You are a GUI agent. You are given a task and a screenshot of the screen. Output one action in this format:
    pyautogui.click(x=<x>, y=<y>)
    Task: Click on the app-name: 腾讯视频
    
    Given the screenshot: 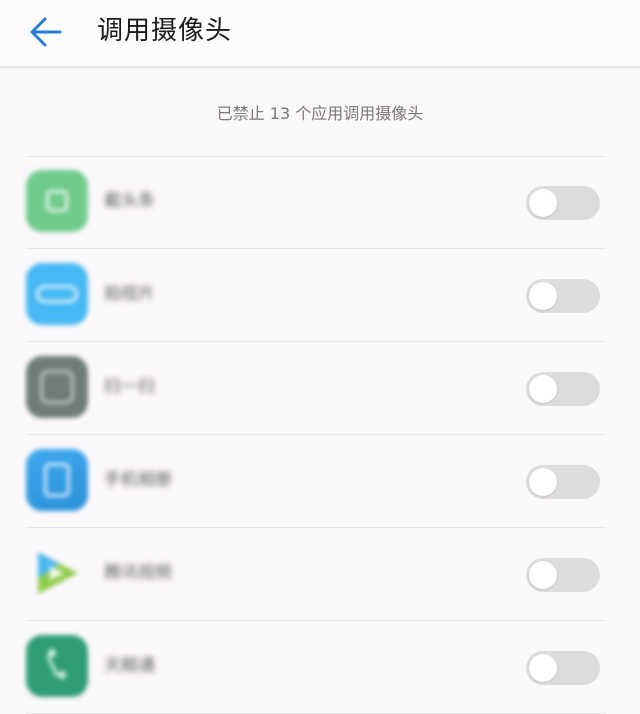 What is the action you would take?
    pyautogui.click(x=138, y=573)
    